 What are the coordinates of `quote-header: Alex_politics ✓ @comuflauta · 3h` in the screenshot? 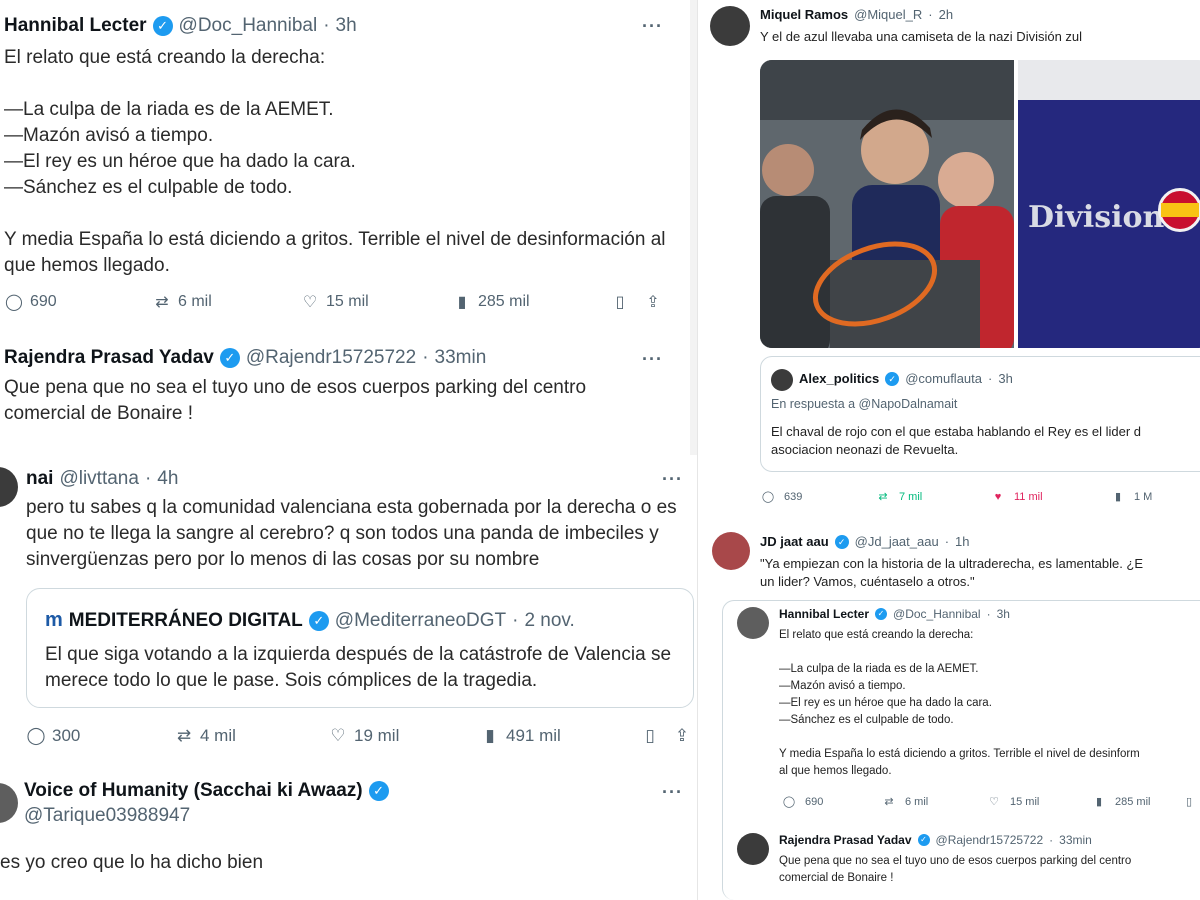 It's located at (906, 378).